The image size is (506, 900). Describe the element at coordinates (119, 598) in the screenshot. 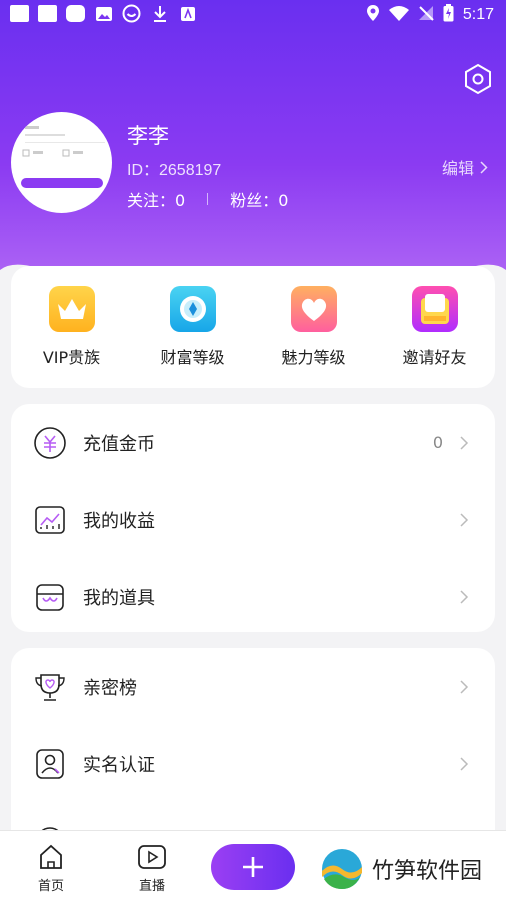

I see `menu-label: 我的道具` at that location.